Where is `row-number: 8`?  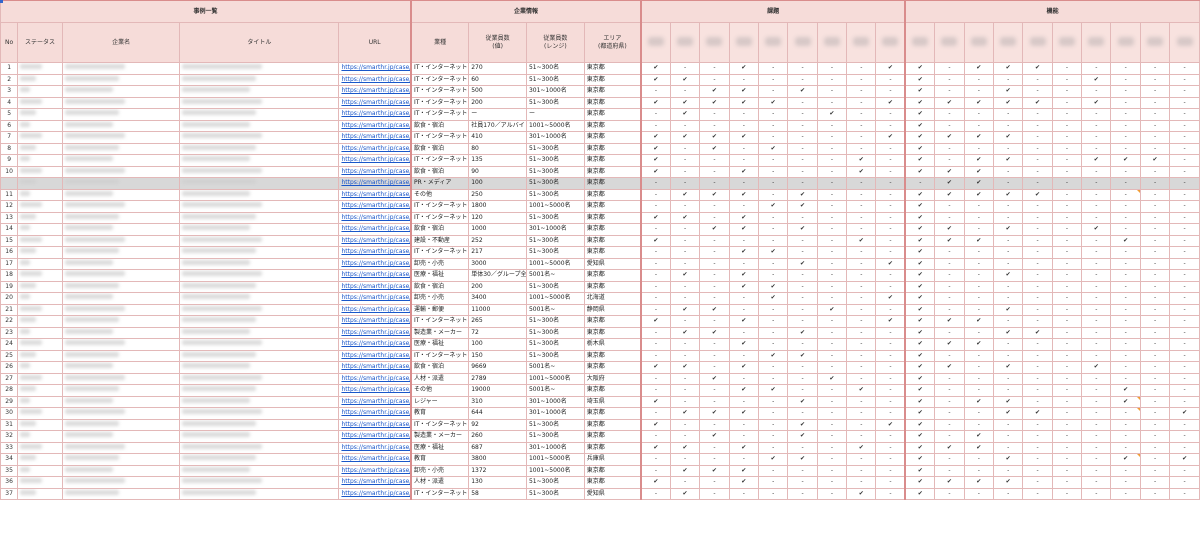
row-number: 8 is located at coordinates (9, 148).